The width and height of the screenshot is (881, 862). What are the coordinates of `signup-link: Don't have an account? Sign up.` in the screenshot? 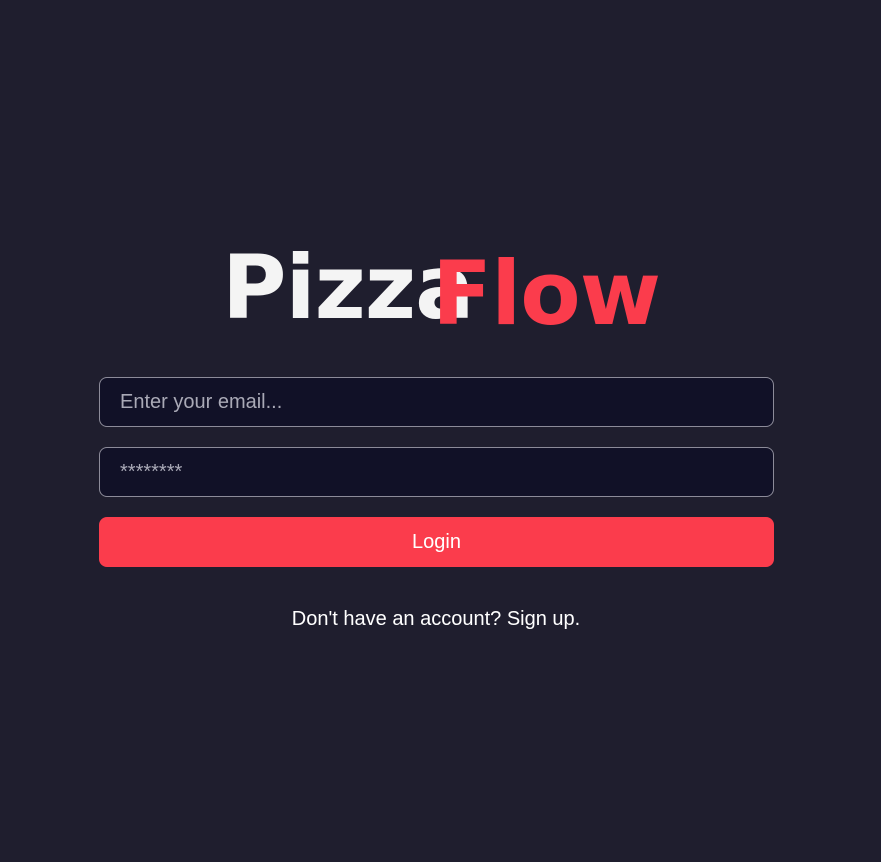 It's located at (436, 619).